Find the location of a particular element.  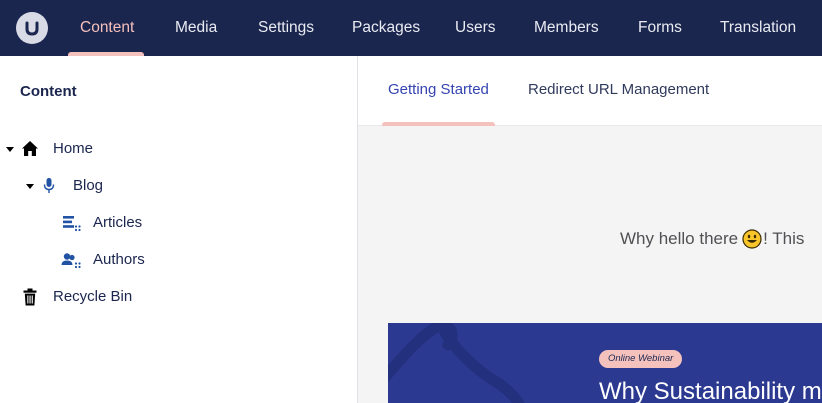

tree-item-label: Authors is located at coordinates (119, 259).